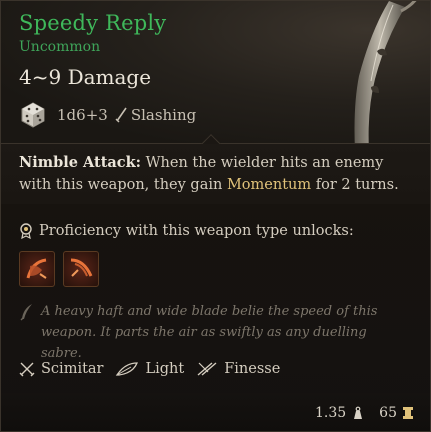 The image size is (431, 432). Describe the element at coordinates (27, 369) in the screenshot. I see `crossed-blades-icon` at that location.